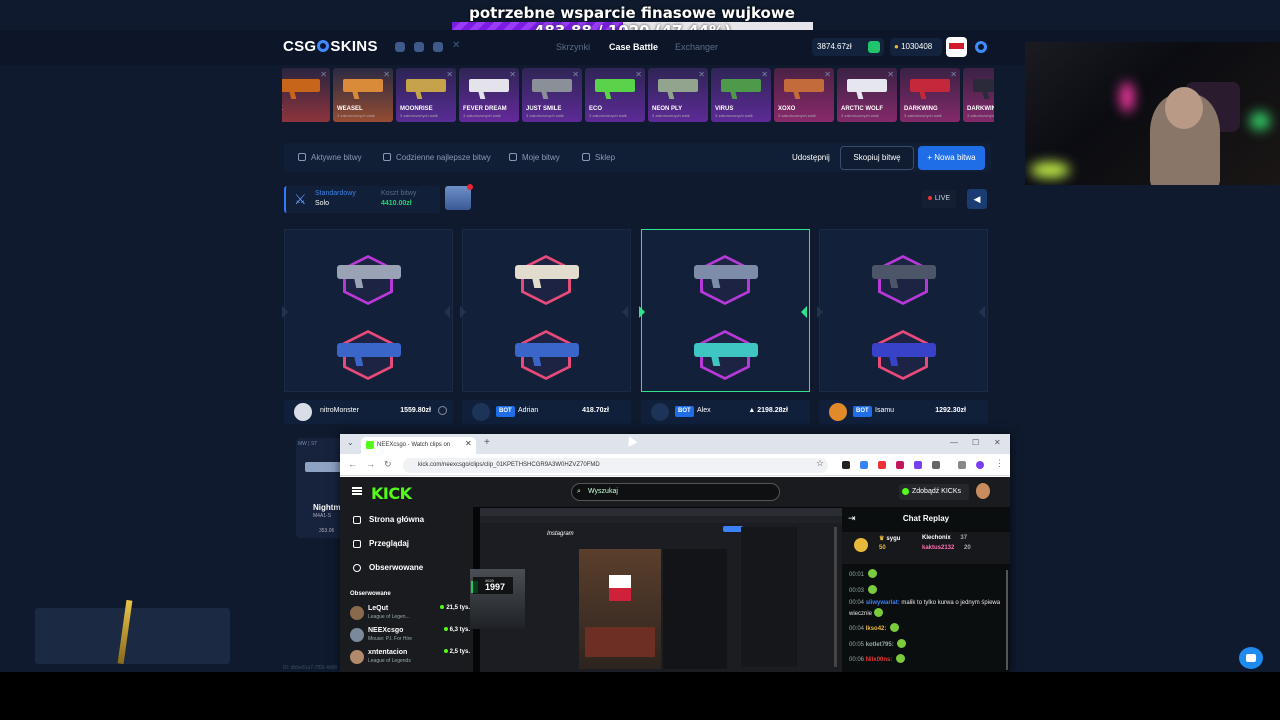  I want to click on support-chat-icon, so click(1251, 658).